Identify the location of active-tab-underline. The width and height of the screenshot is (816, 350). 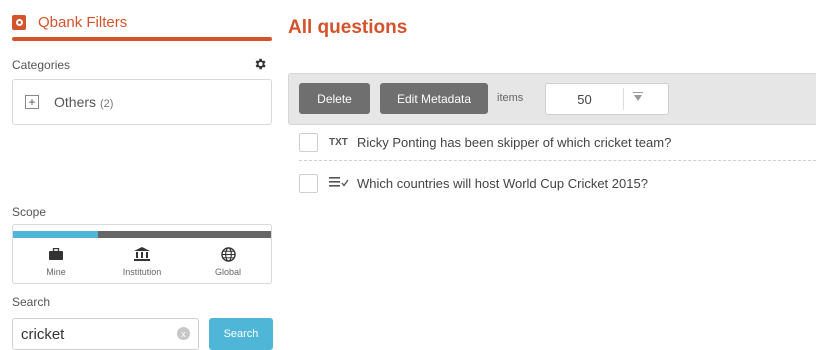
(142, 39).